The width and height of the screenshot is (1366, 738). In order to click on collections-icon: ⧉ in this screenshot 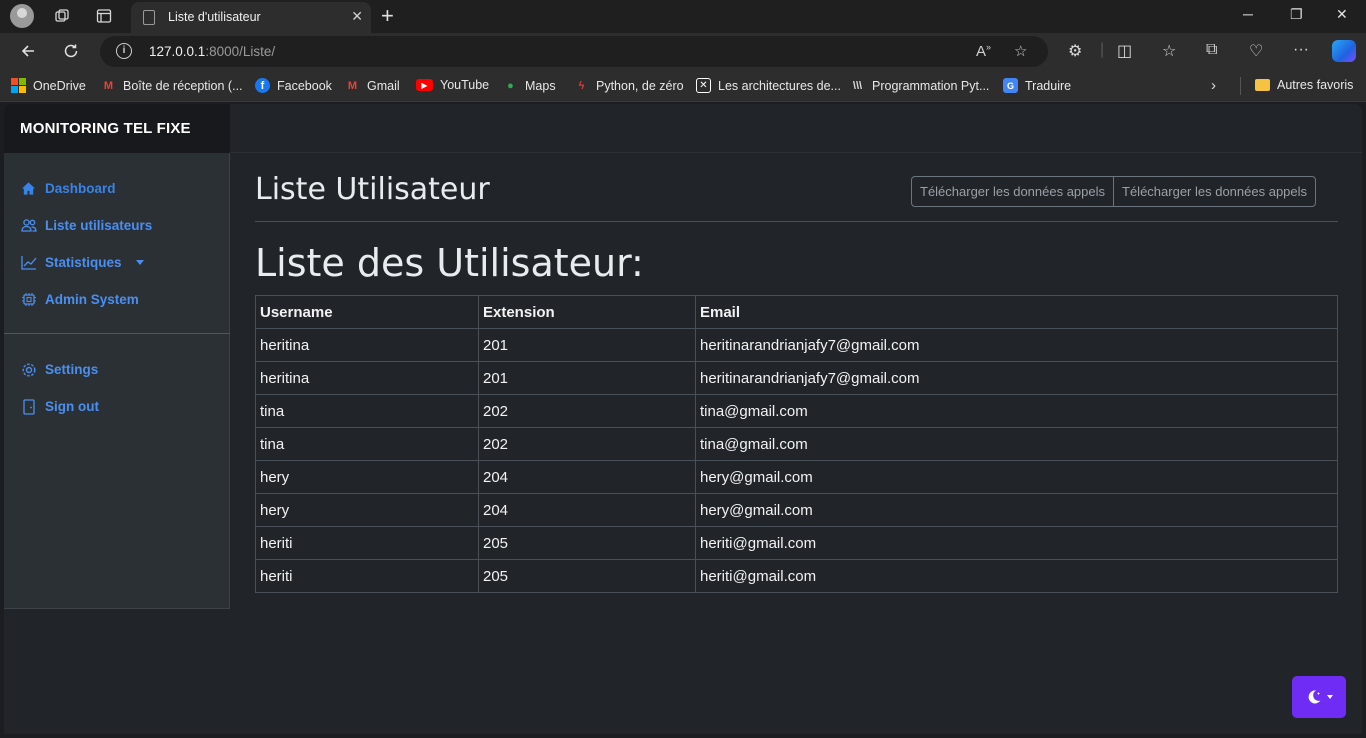, I will do `click(1211, 50)`.